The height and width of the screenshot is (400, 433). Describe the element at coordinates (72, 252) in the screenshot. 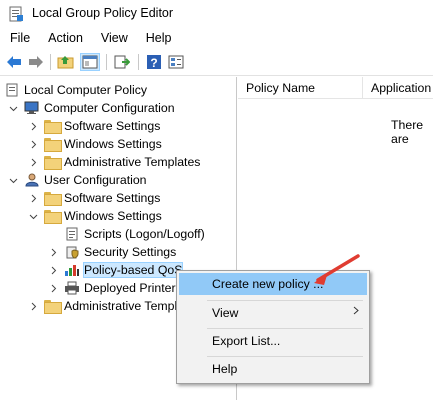

I see `security-shield-icon` at that location.